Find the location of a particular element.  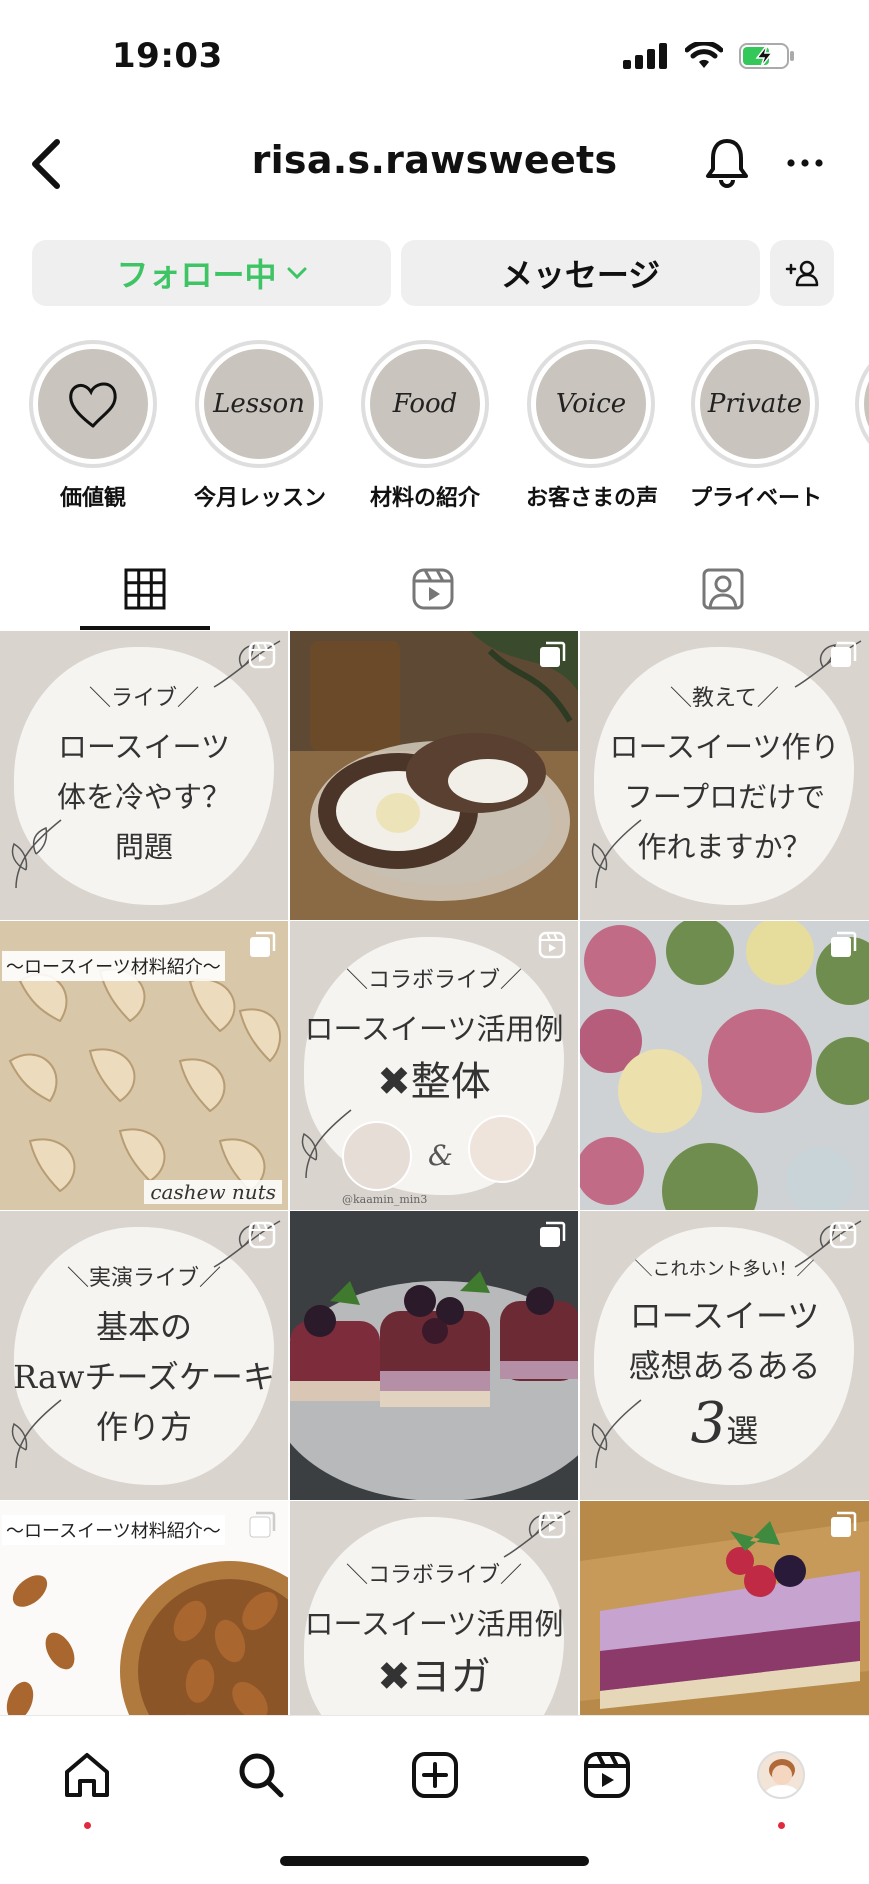

profile-avatar-icon is located at coordinates (781, 1775).